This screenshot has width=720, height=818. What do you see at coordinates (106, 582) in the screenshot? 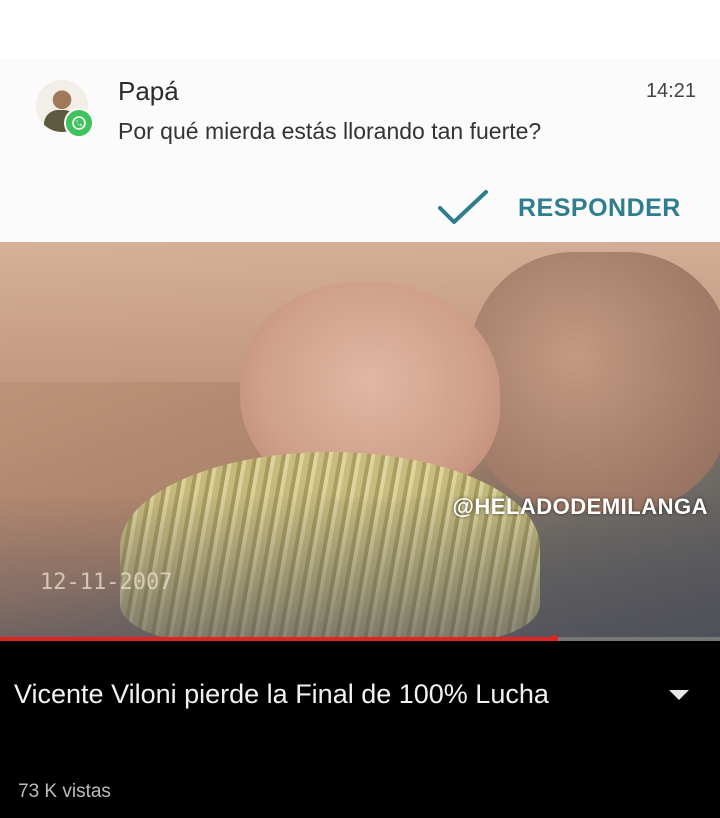
I see `video-date-overlay: 12-11-2007` at bounding box center [106, 582].